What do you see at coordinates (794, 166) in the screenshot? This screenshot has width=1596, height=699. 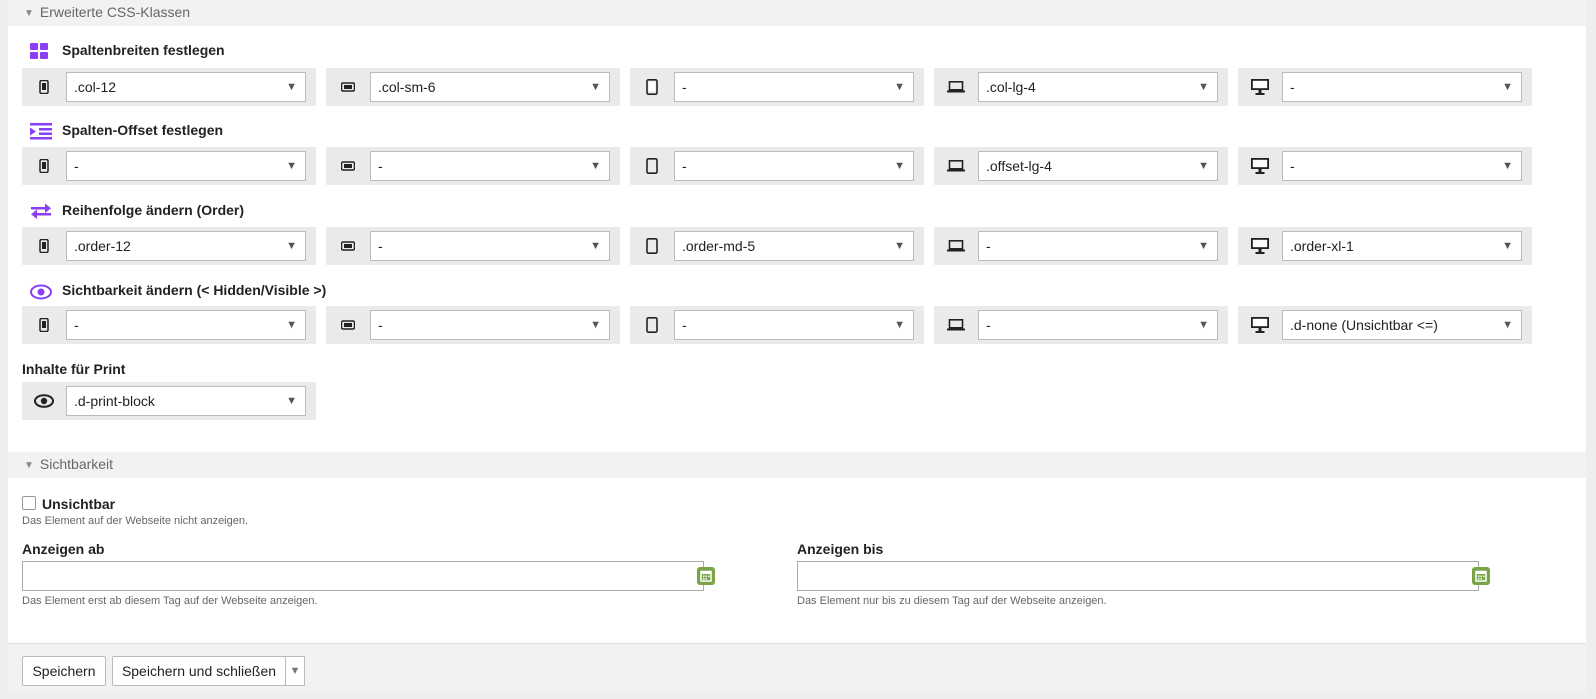 I see `column-offset-md-select: - ▼` at bounding box center [794, 166].